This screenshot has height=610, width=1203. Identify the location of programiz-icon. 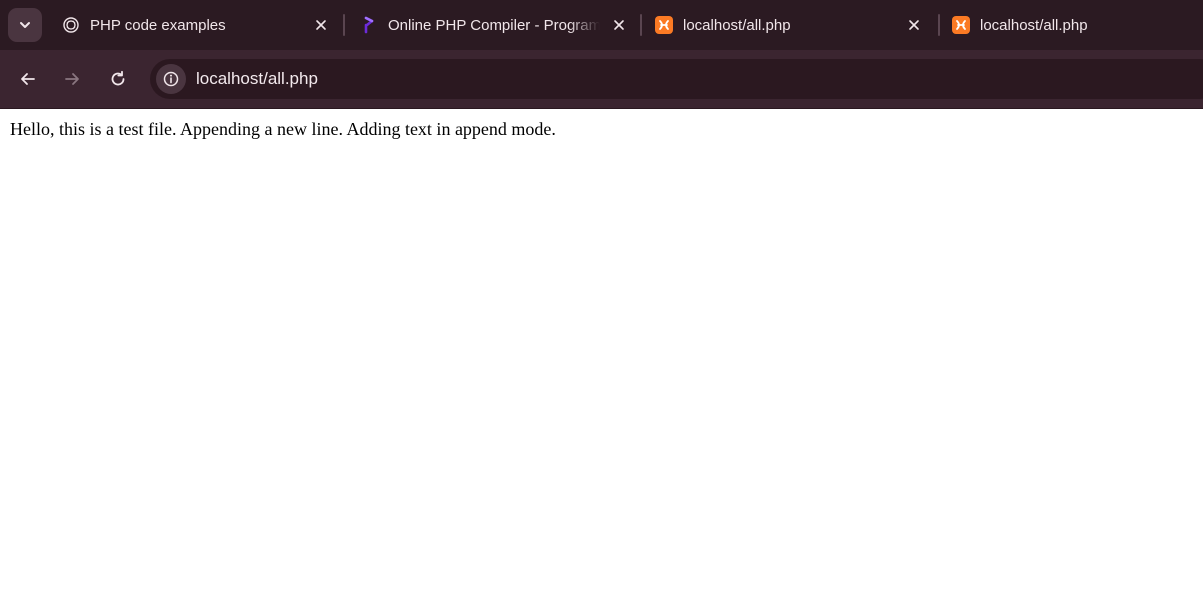
(369, 25).